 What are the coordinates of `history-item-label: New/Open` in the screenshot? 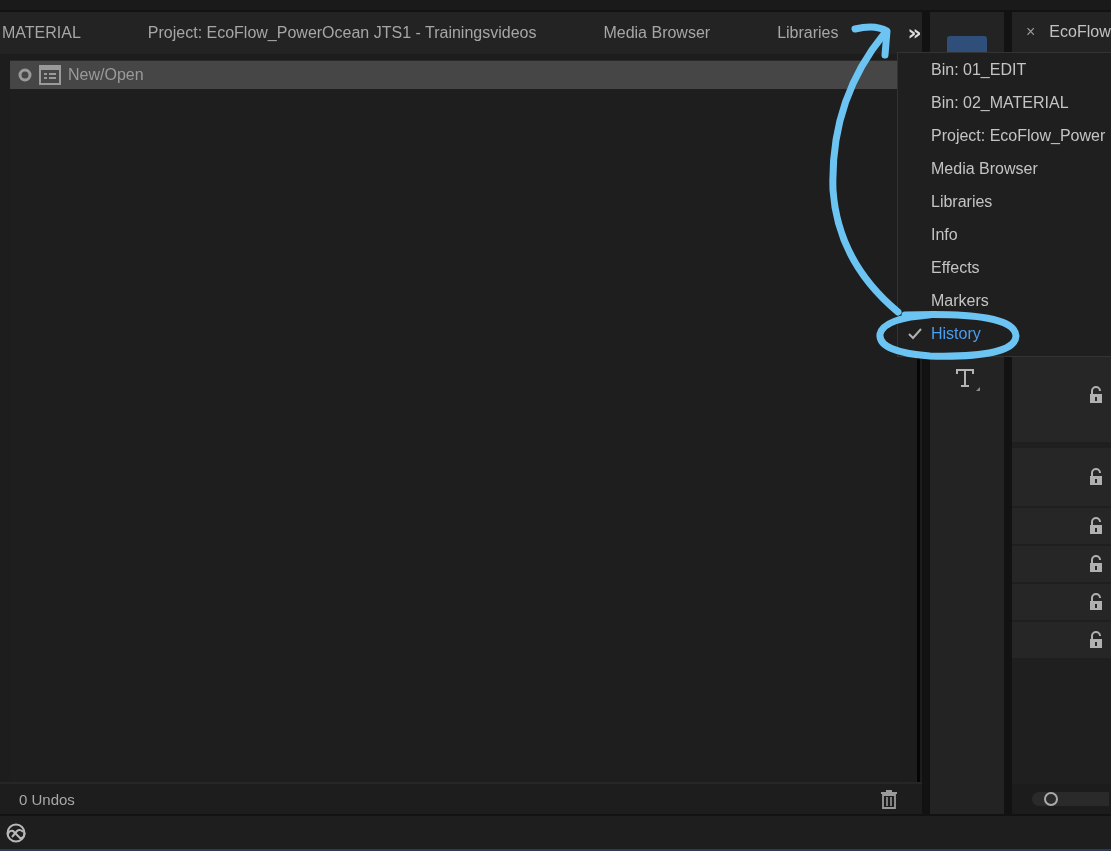 It's located at (106, 75).